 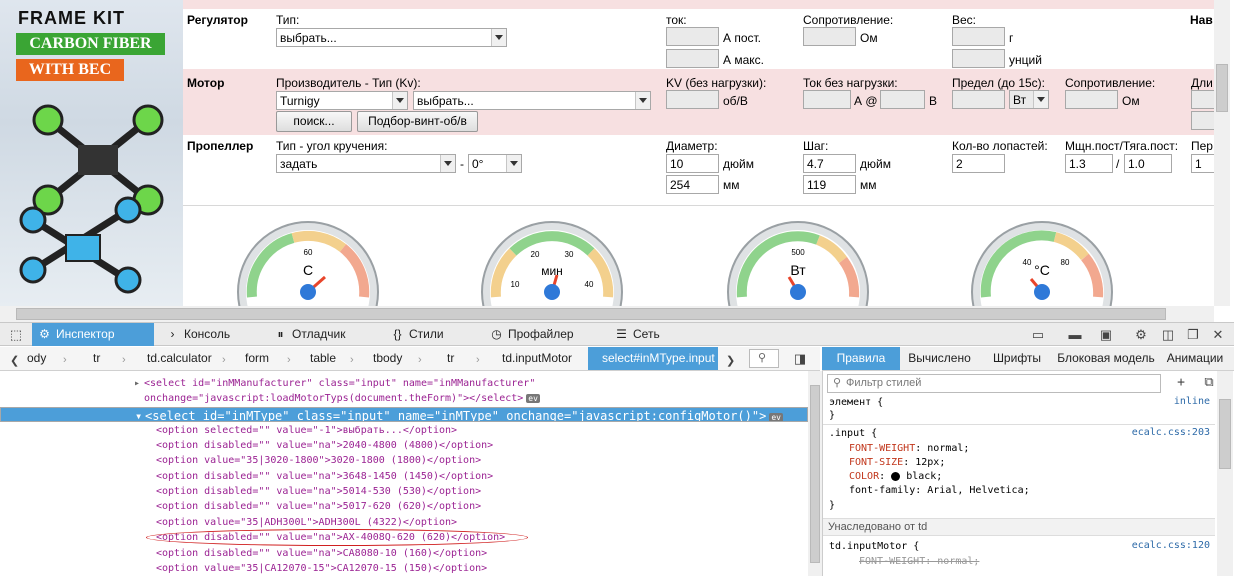 I want to click on page-horizontal-scrollbar, so click(x=607, y=314).